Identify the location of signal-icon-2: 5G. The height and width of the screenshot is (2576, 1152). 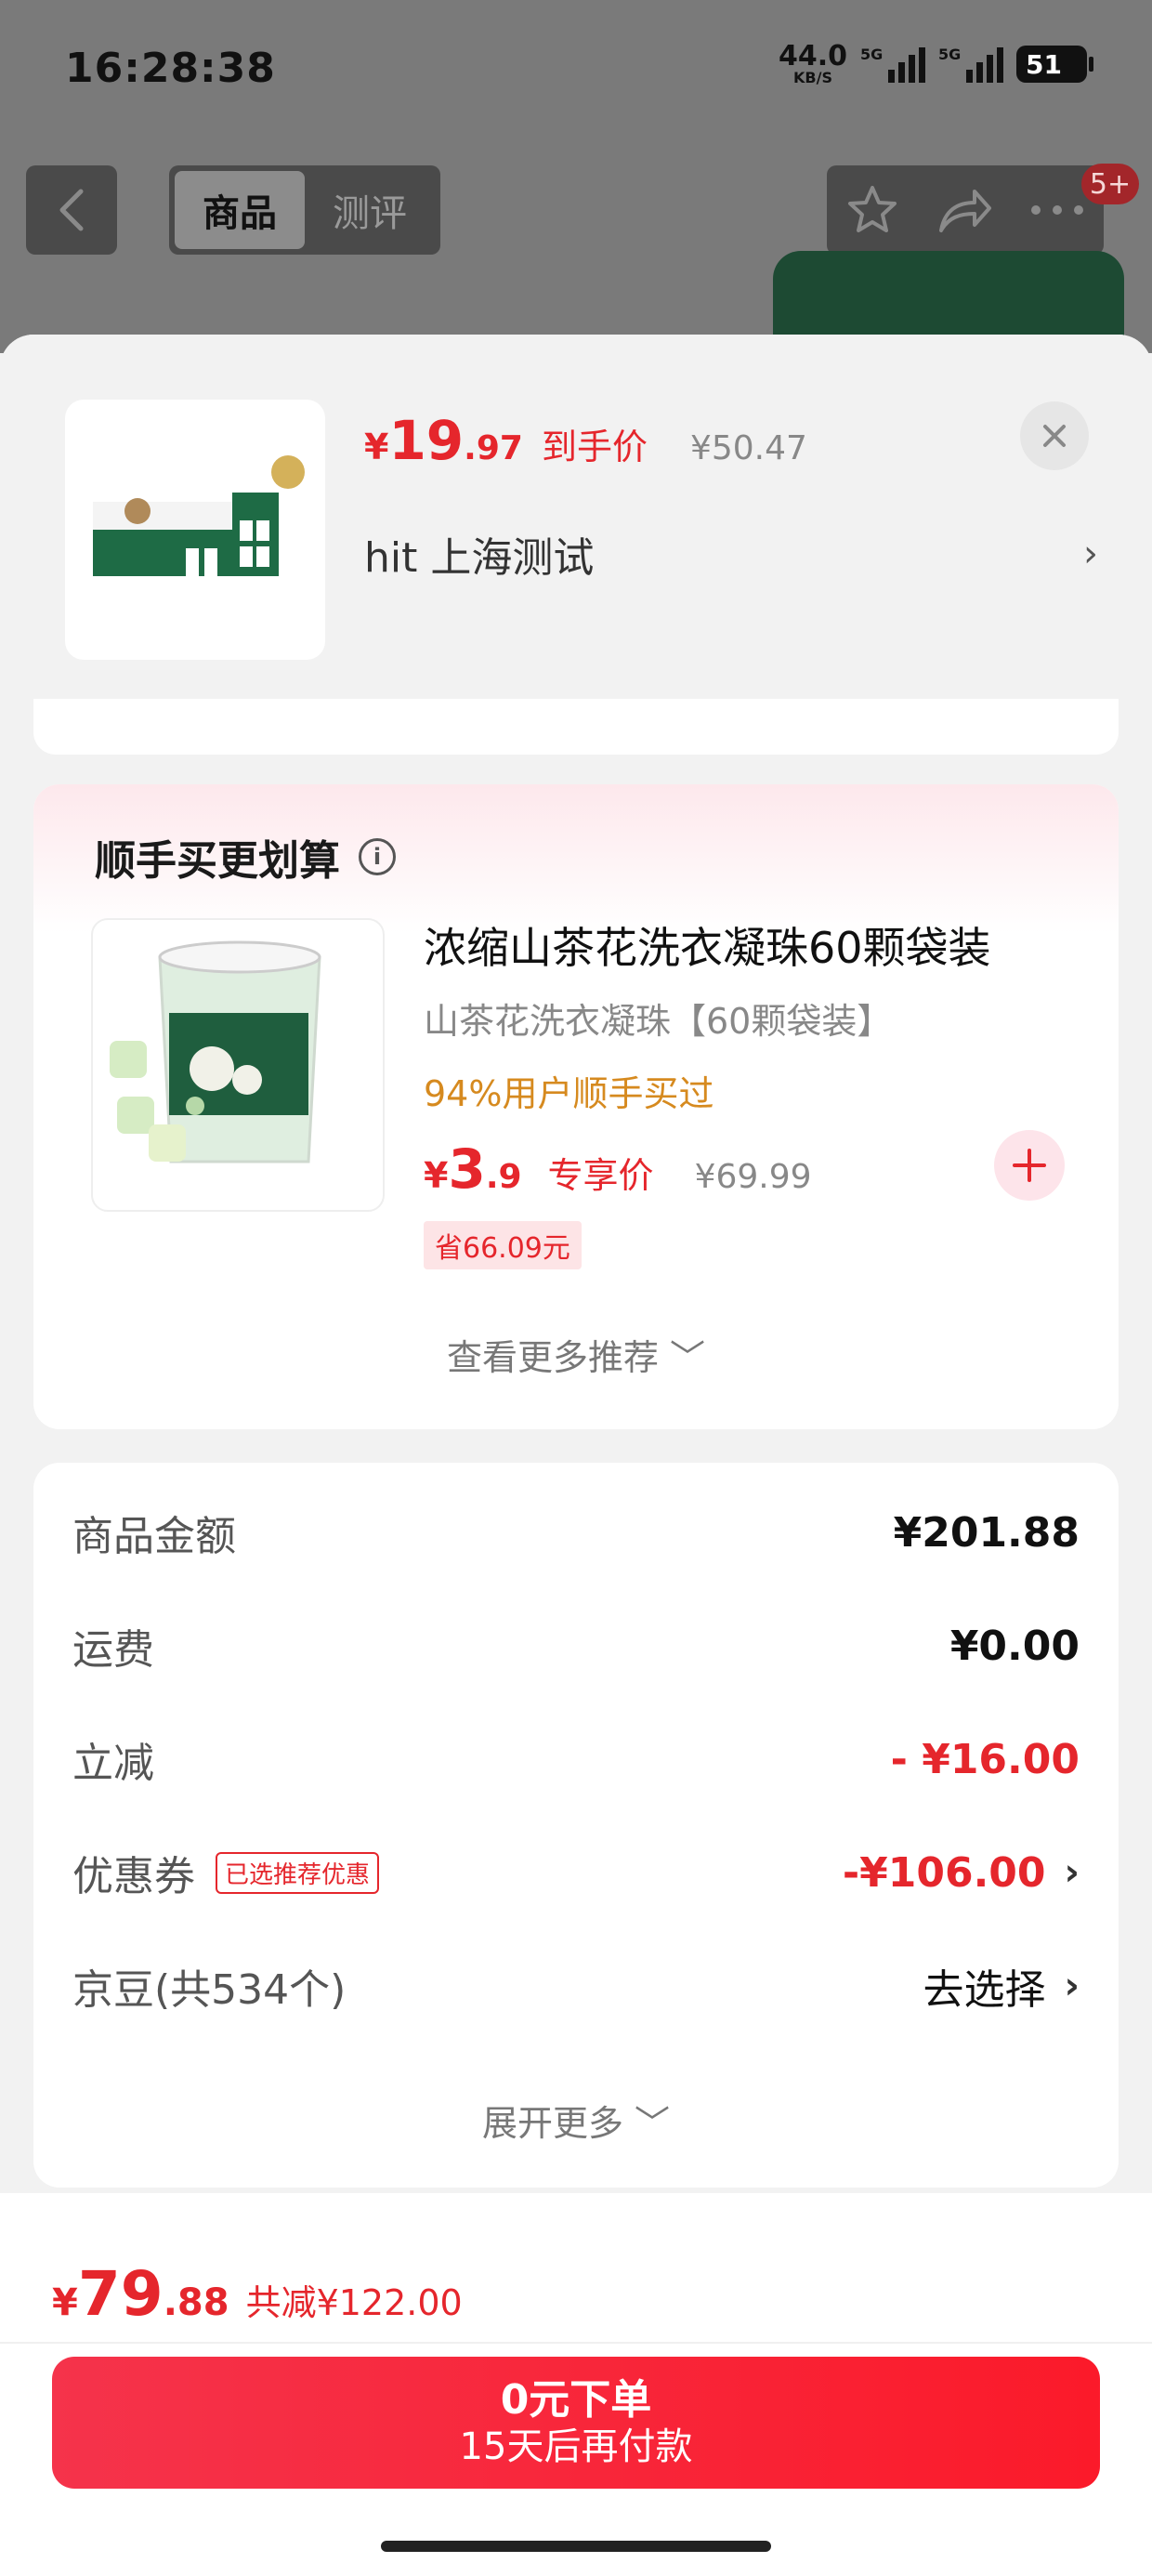
(970, 64).